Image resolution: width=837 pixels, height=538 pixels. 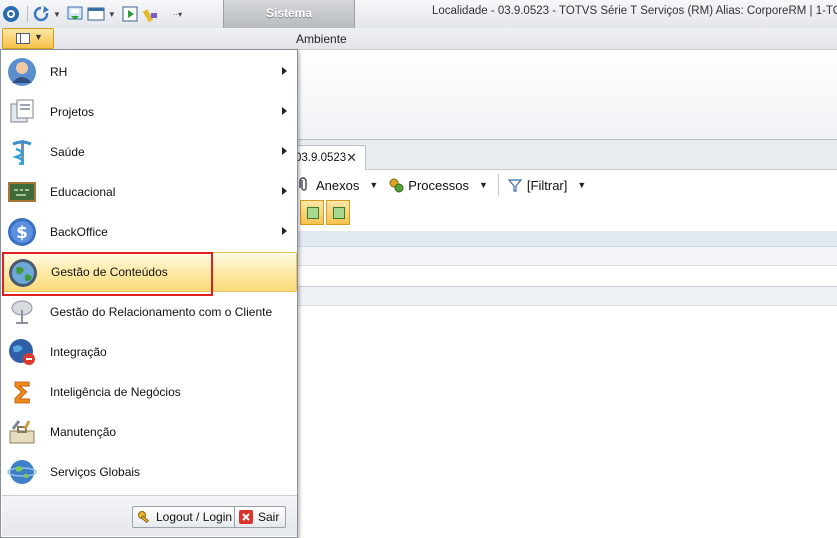 I want to click on quick-access-toolbar: ▼ ▼ ··▾, so click(x=93, y=14).